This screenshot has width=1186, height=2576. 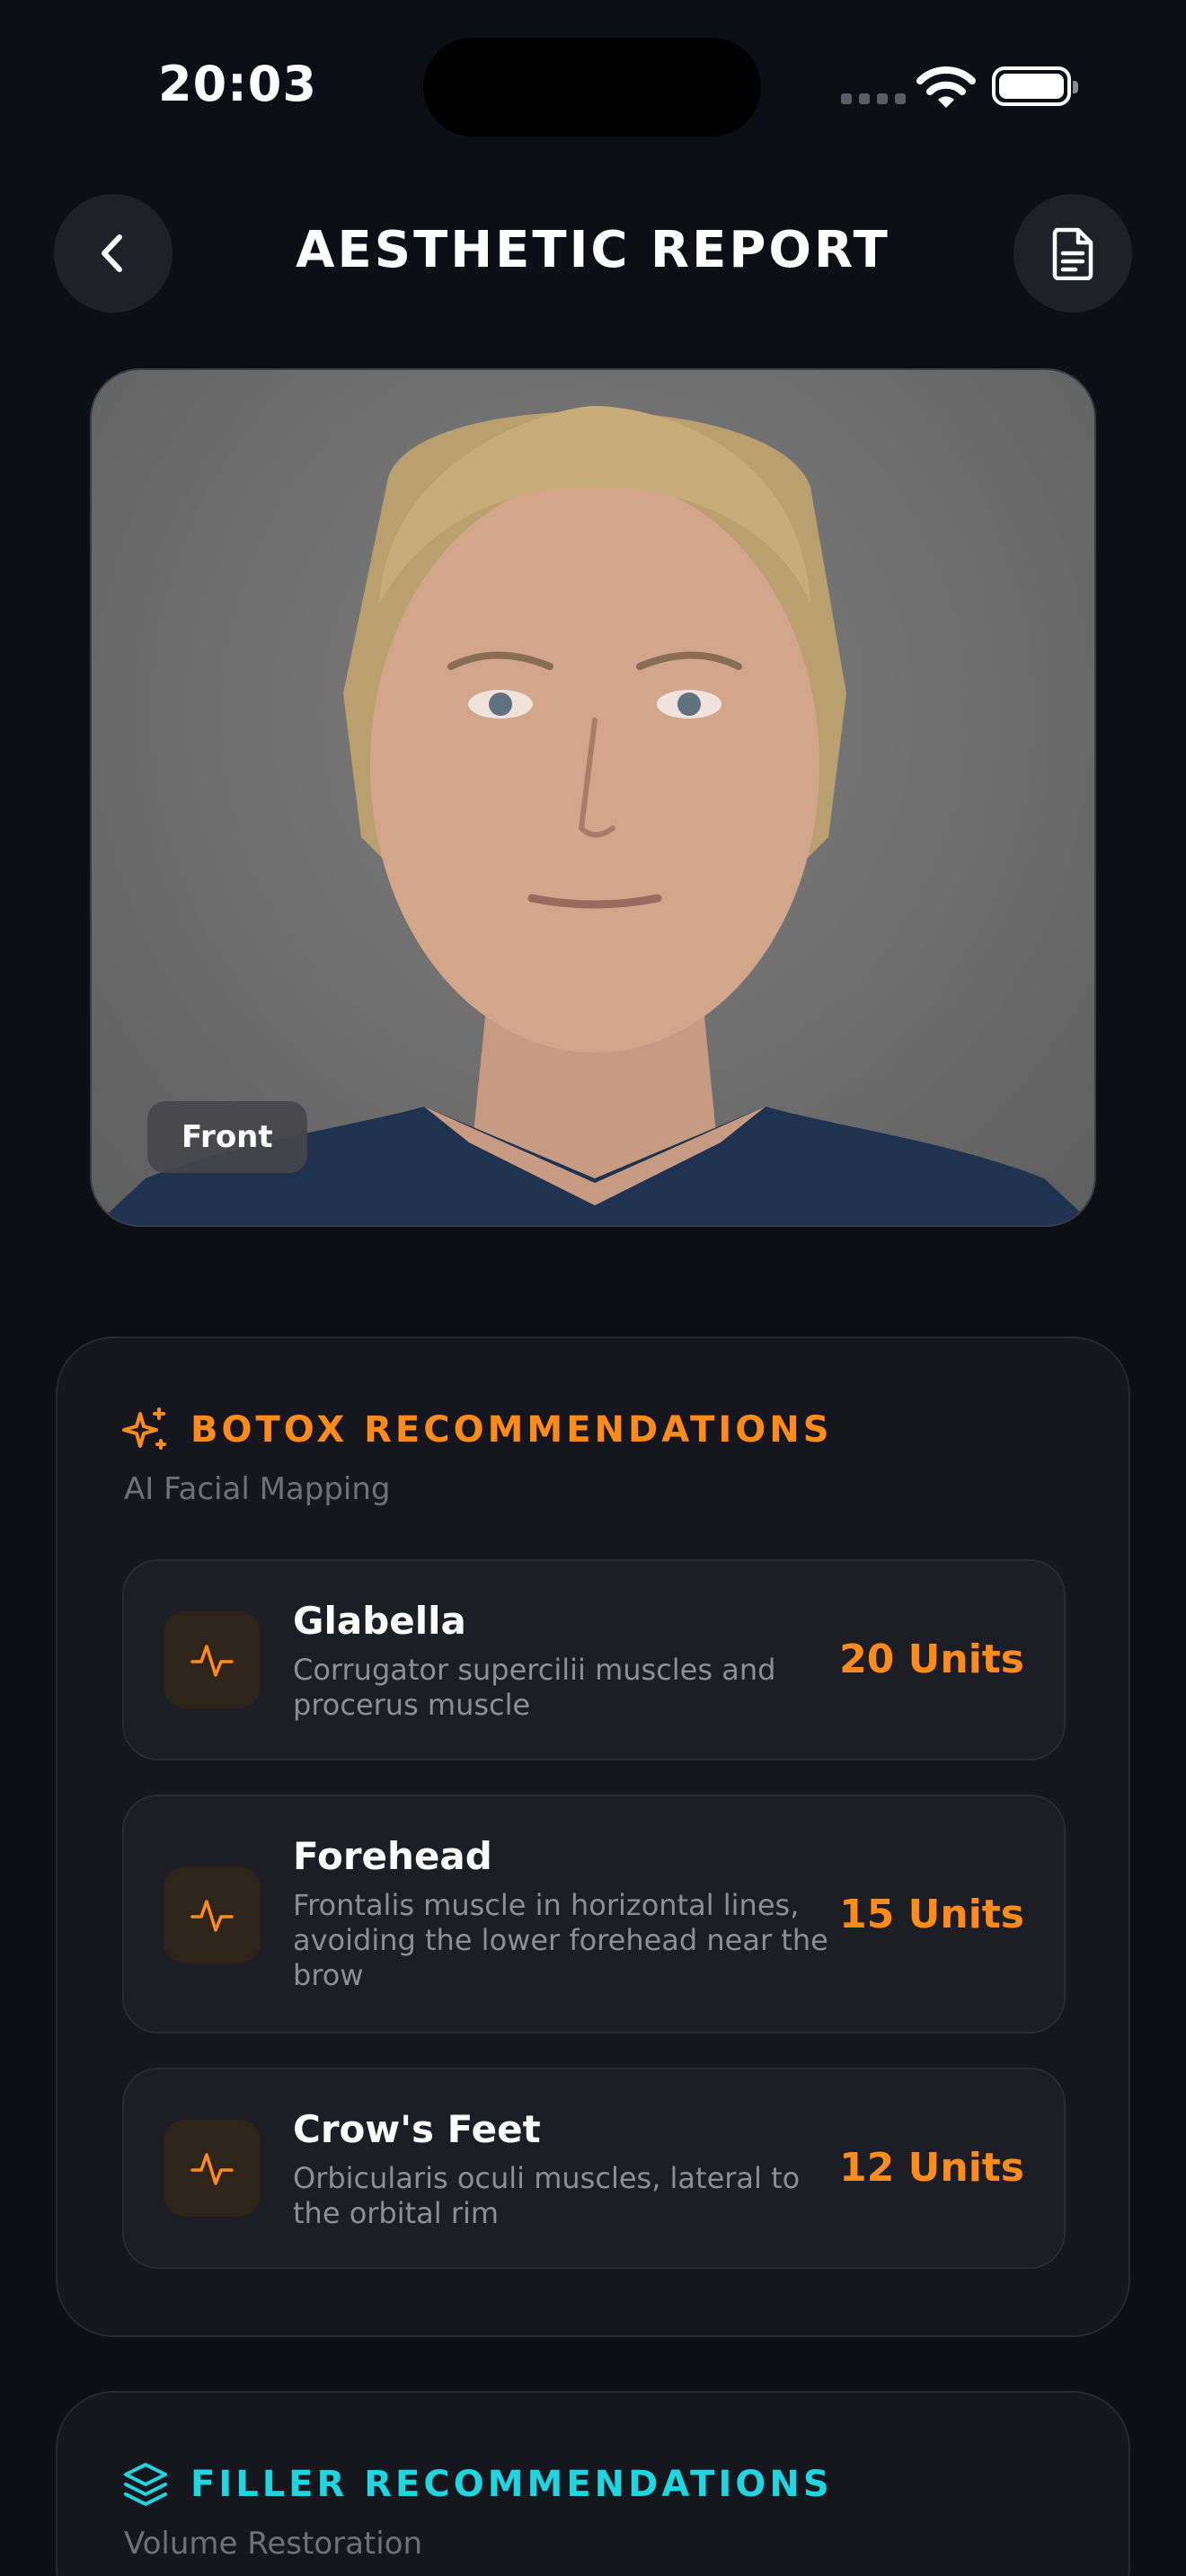 What do you see at coordinates (593, 250) in the screenshot?
I see `page-title: AESTHETIC REPORT` at bounding box center [593, 250].